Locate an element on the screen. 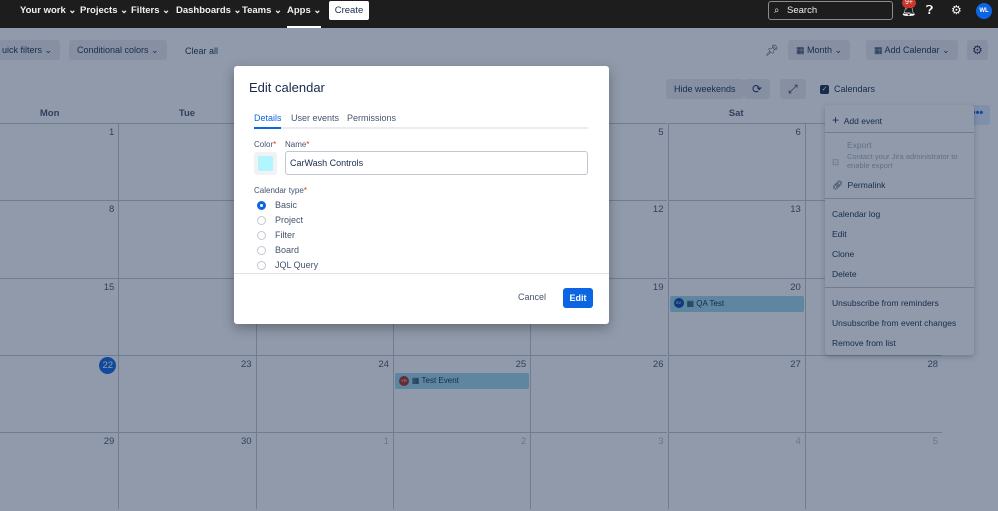 The width and height of the screenshot is (998, 511). tab-user-events: User events is located at coordinates (315, 118).